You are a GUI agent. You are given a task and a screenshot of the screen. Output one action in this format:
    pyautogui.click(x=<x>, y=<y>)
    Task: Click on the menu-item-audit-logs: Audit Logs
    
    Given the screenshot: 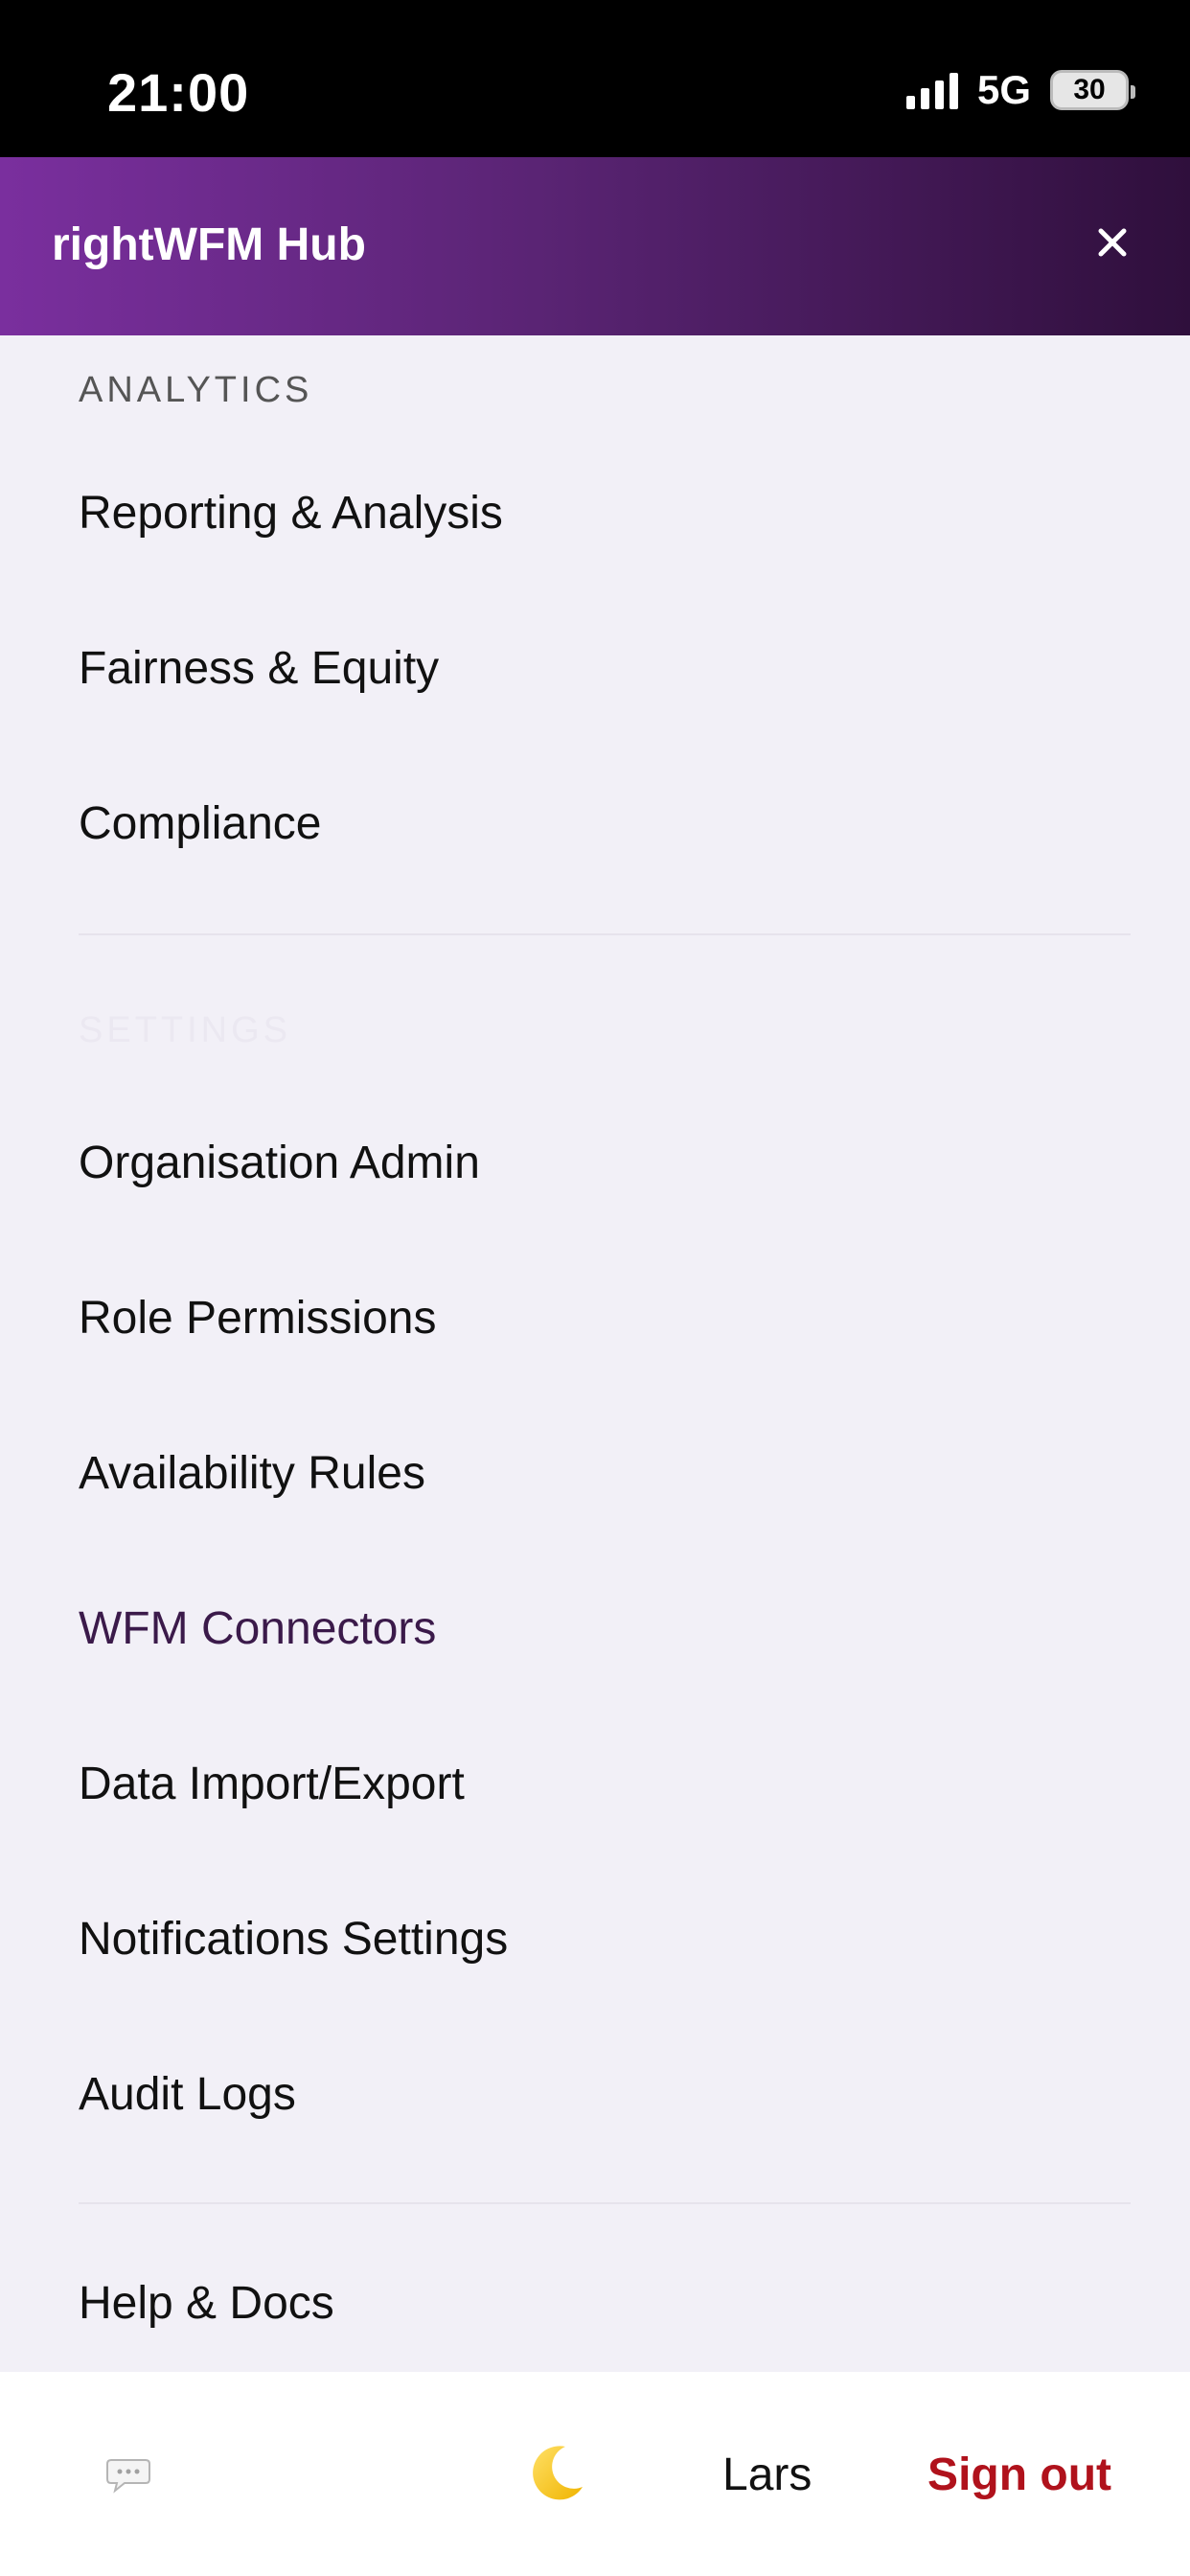 What is the action you would take?
    pyautogui.click(x=187, y=2094)
    